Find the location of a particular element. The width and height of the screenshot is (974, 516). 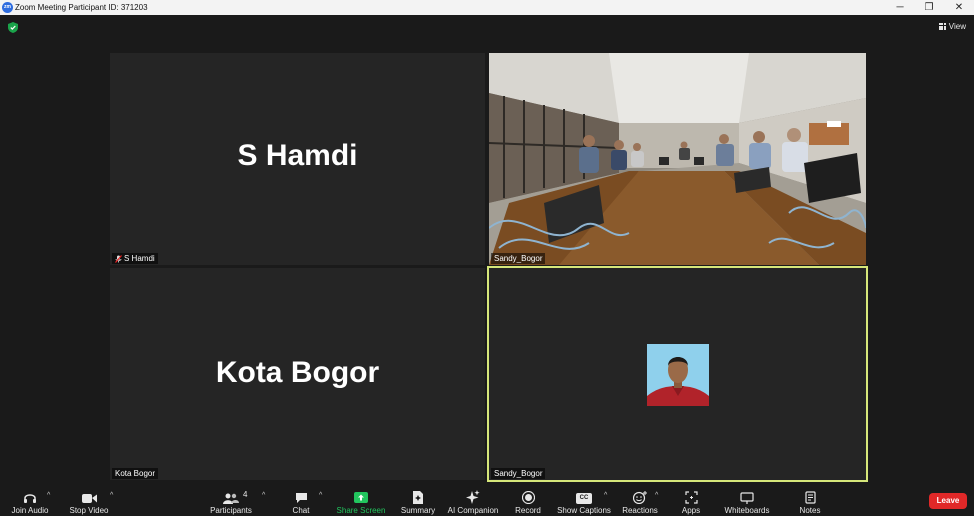

notes-icon is located at coordinates (810, 497).